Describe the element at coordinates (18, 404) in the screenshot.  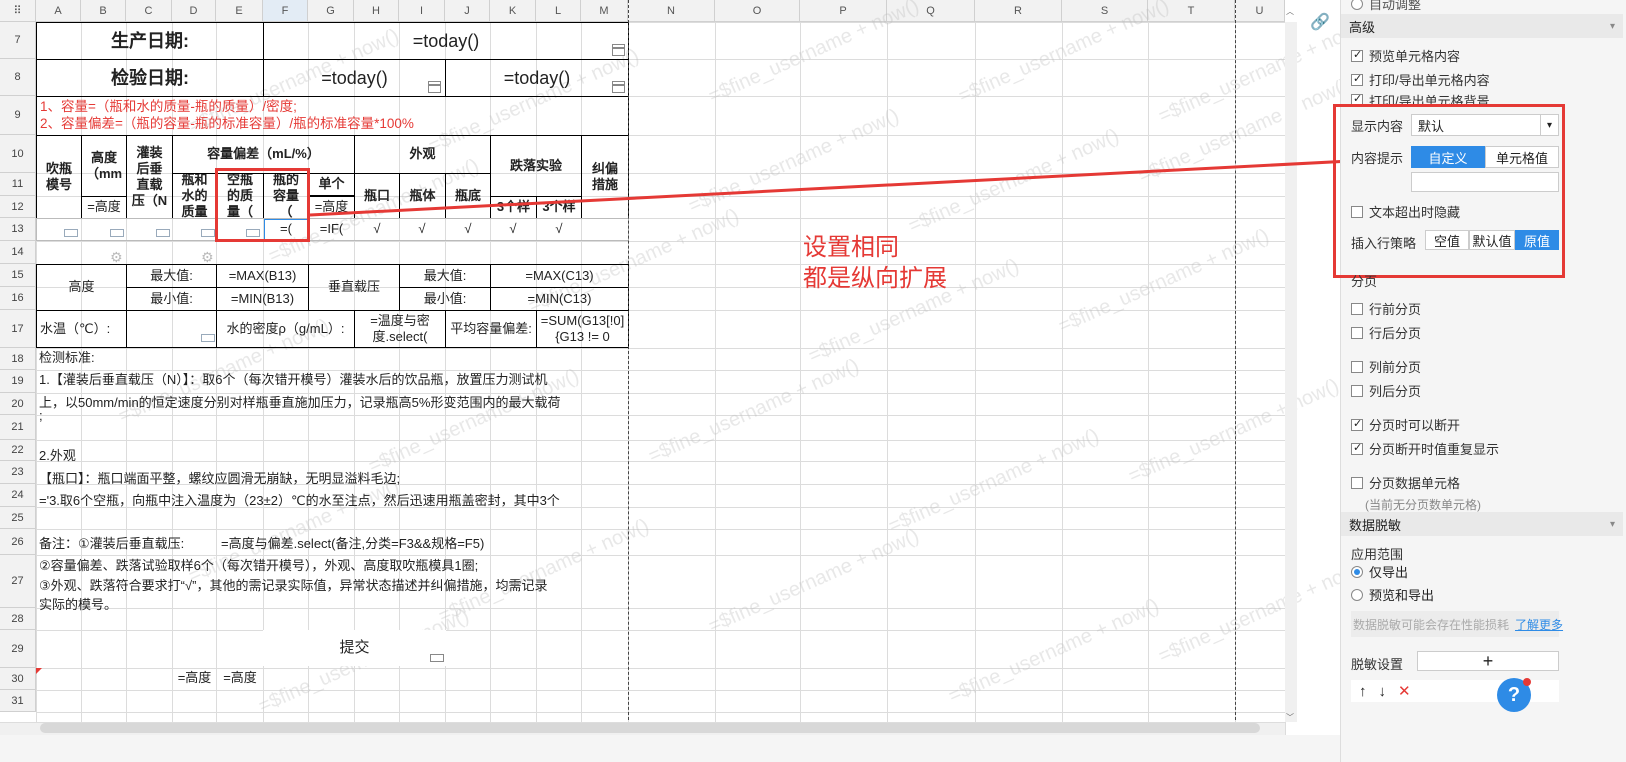
I see `row-header-20: 20` at that location.